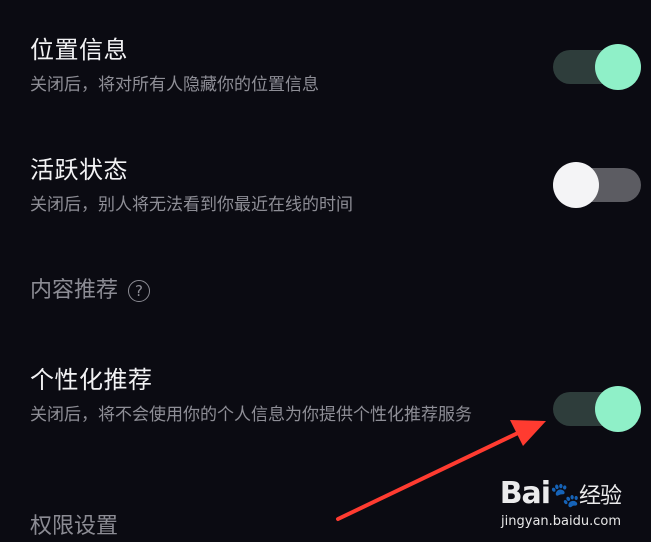 The image size is (651, 542). I want to click on watermark-url: jingyan.baidu.com, so click(561, 521).